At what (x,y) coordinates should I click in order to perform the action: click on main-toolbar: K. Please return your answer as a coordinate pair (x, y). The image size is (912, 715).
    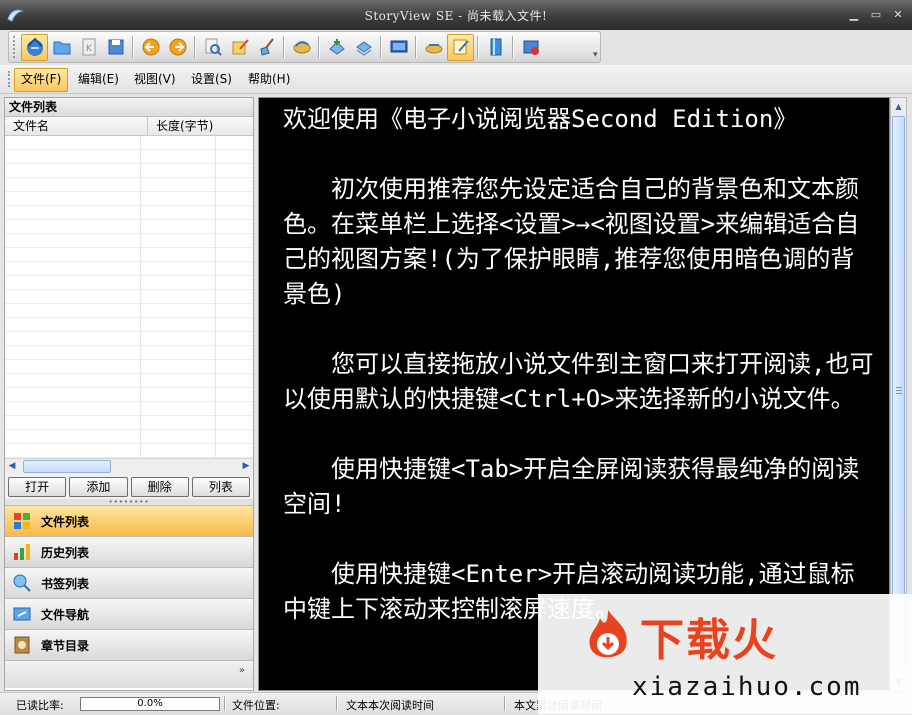
    Looking at the image, I should click on (304, 47).